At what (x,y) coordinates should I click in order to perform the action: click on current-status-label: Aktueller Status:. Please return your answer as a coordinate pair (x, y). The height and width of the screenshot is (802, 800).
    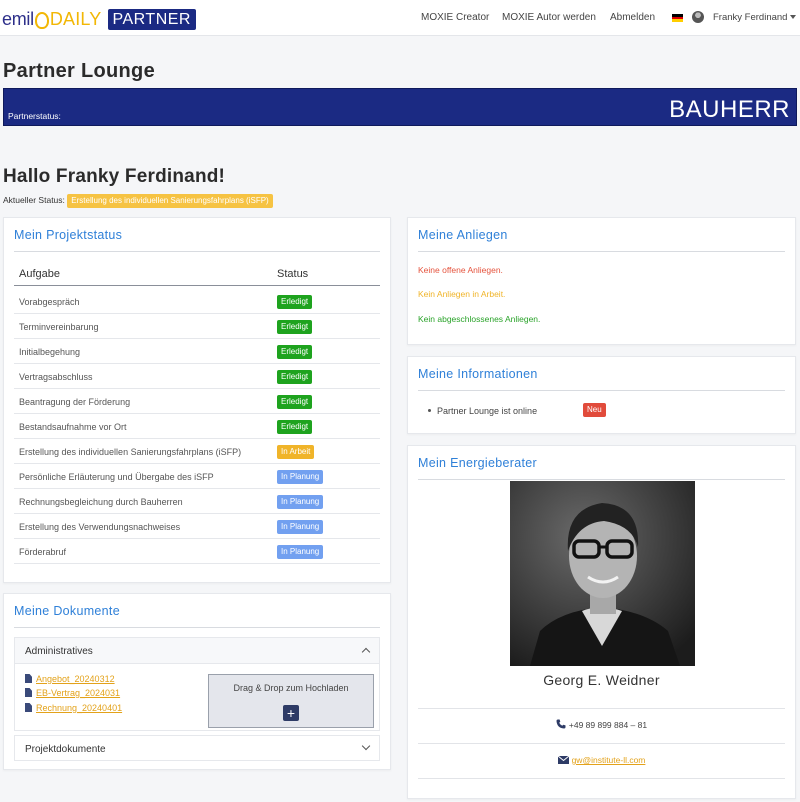
    Looking at the image, I should click on (34, 200).